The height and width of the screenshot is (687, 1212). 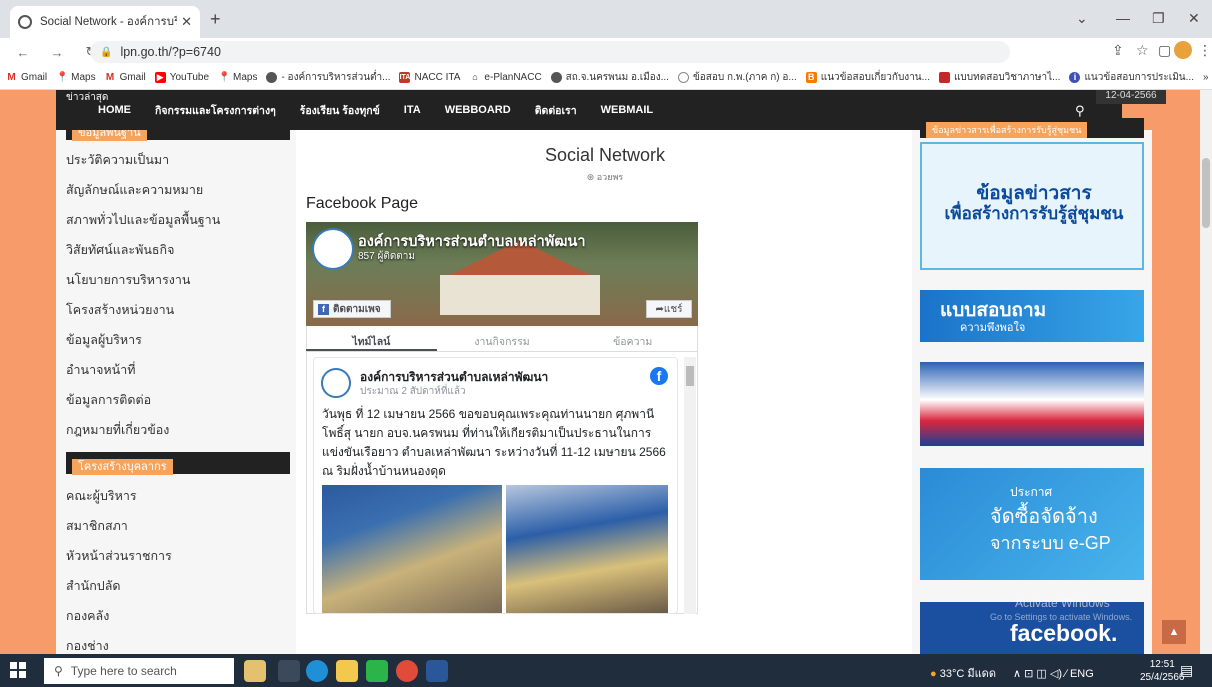 What do you see at coordinates (1158, 18) in the screenshot?
I see `restore-button: ❐` at bounding box center [1158, 18].